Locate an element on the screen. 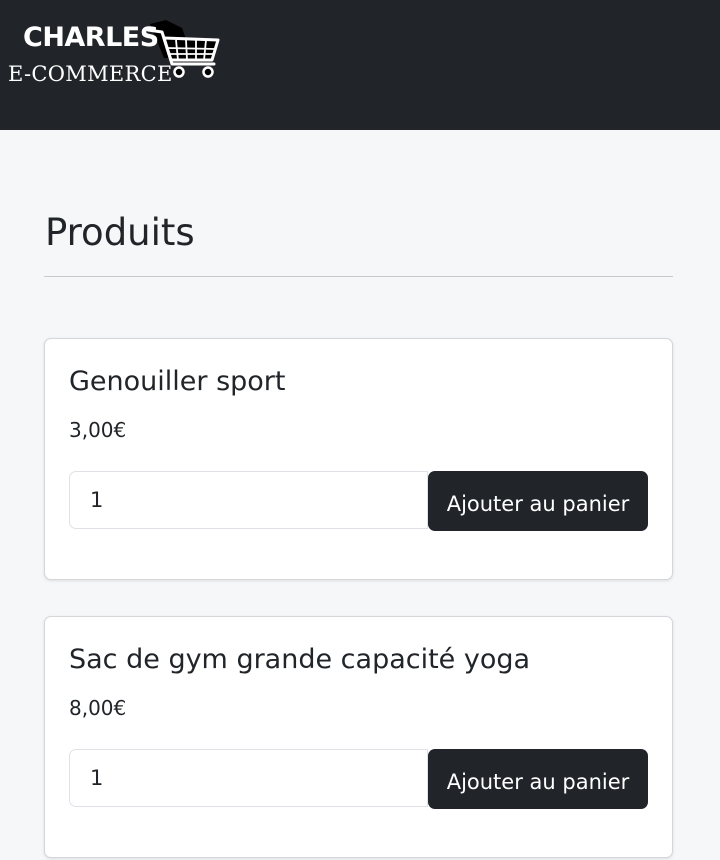 This screenshot has height=860, width=720. brand-logo: CHARLES E-COMMERCE is located at coordinates (118, 55).